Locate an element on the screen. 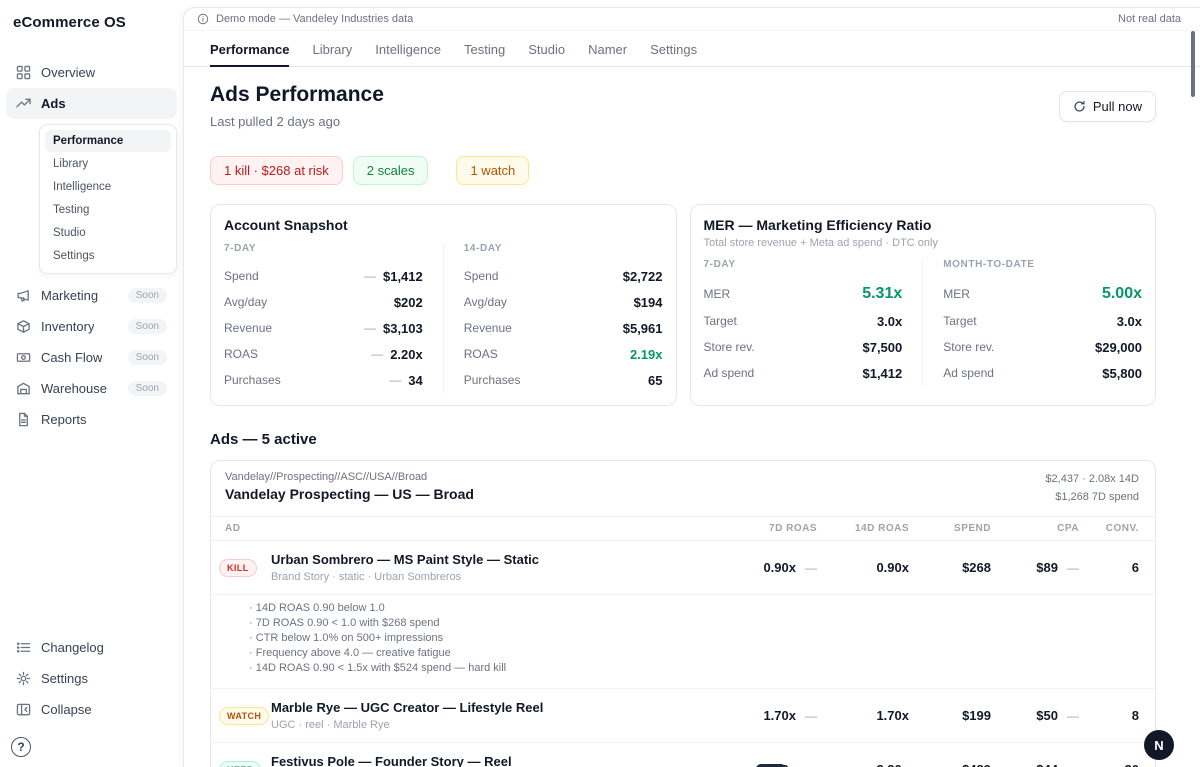  sidebar-footer-nav: Changelog Settings Collapse is located at coordinates (91, 678).